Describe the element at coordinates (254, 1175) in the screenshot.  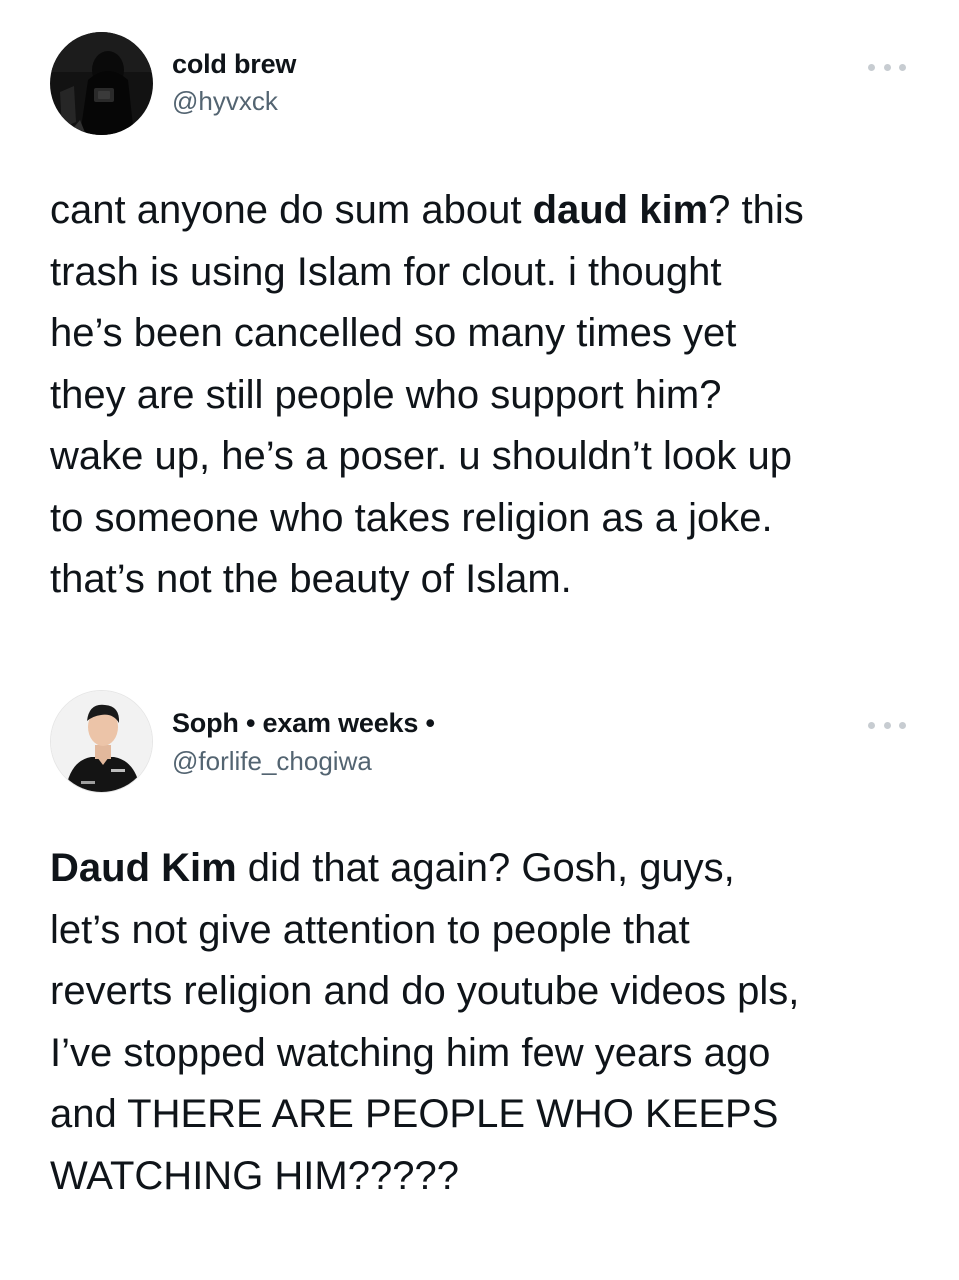
I see `tweet-text-line: WATCHING HIM?????` at that location.